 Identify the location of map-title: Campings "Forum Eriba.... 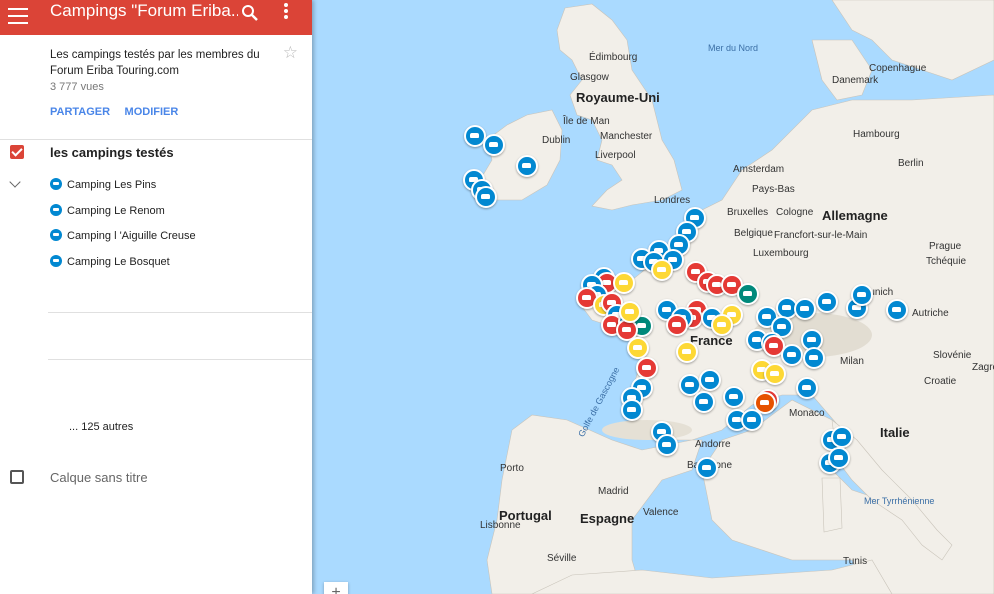
(144, 11).